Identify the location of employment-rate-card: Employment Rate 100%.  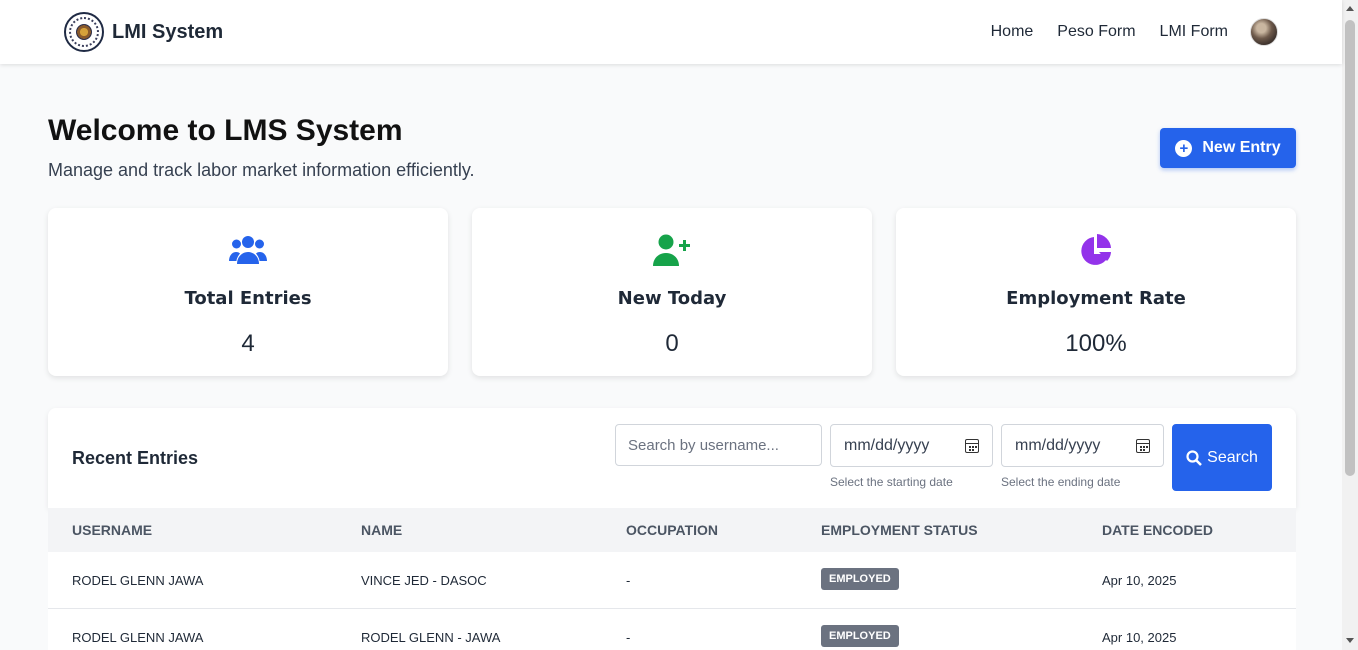
(1096, 292).